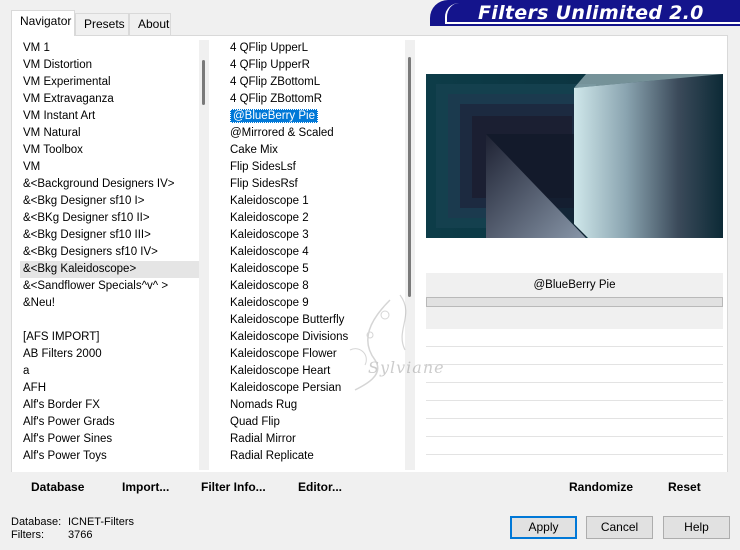  What do you see at coordinates (574, 285) in the screenshot?
I see `selected-filter-name: @BlueBerry Pie` at bounding box center [574, 285].